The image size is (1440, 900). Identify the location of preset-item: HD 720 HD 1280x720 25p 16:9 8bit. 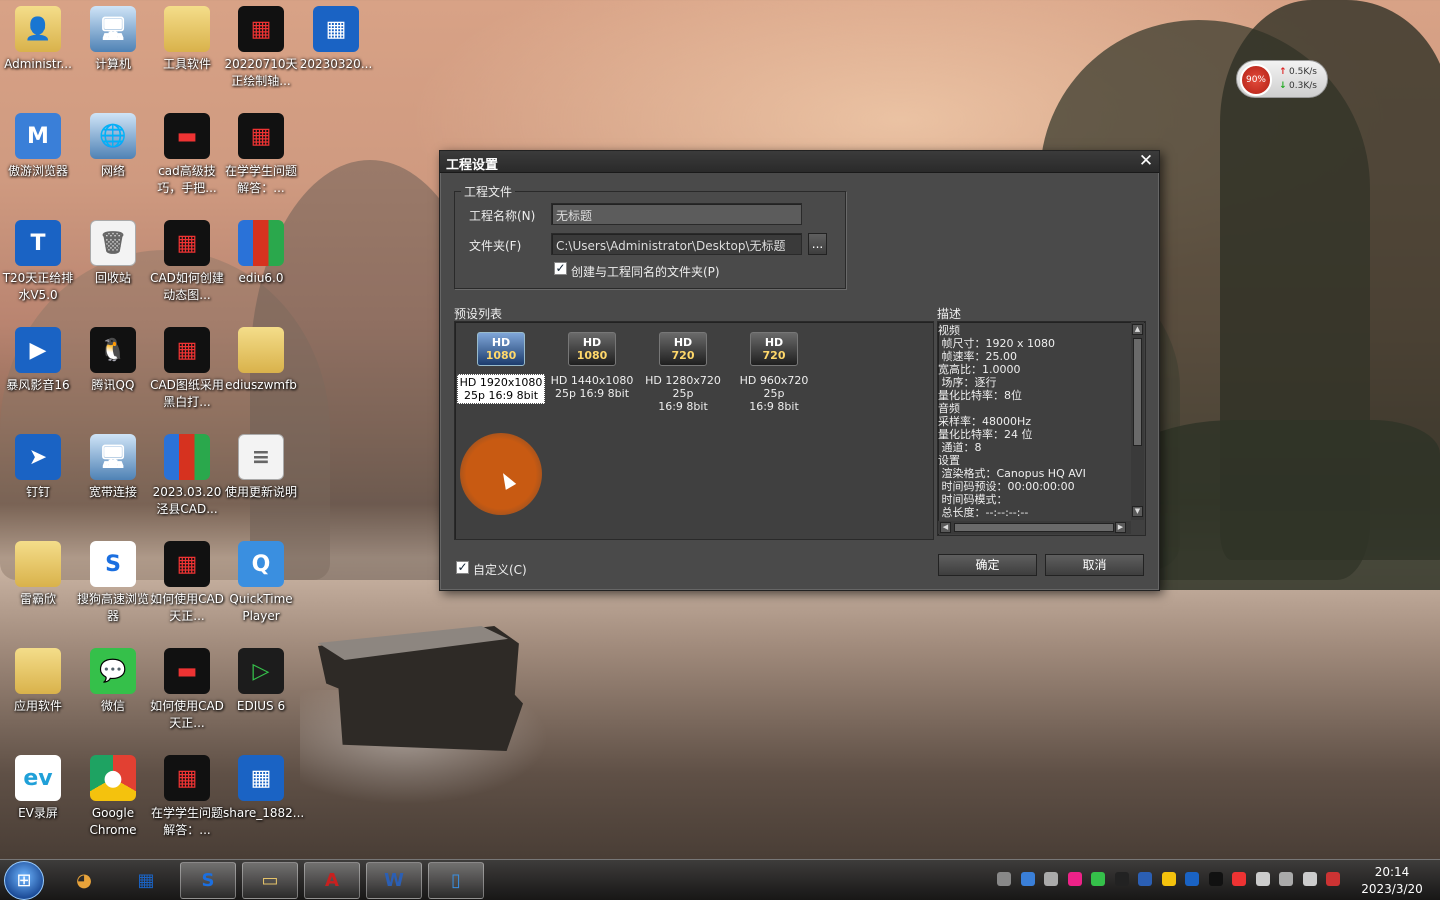
(683, 372).